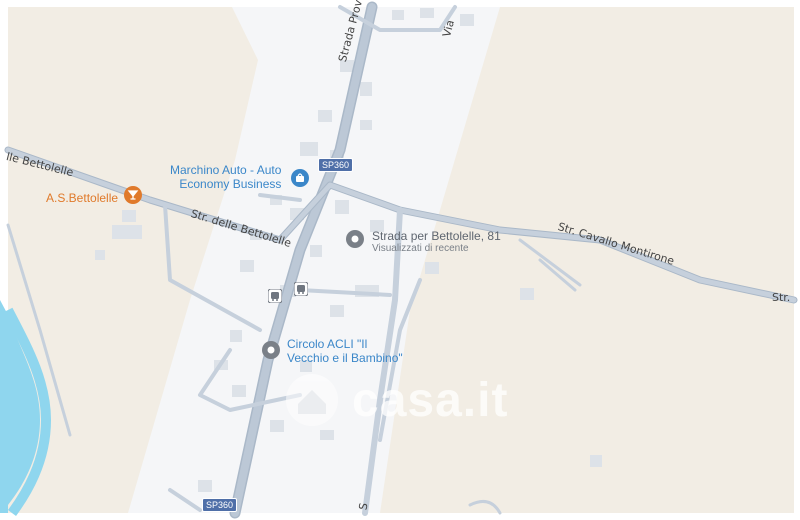  I want to click on poi-circolo-line2: Vecchio e il Bambino", so click(345, 358).